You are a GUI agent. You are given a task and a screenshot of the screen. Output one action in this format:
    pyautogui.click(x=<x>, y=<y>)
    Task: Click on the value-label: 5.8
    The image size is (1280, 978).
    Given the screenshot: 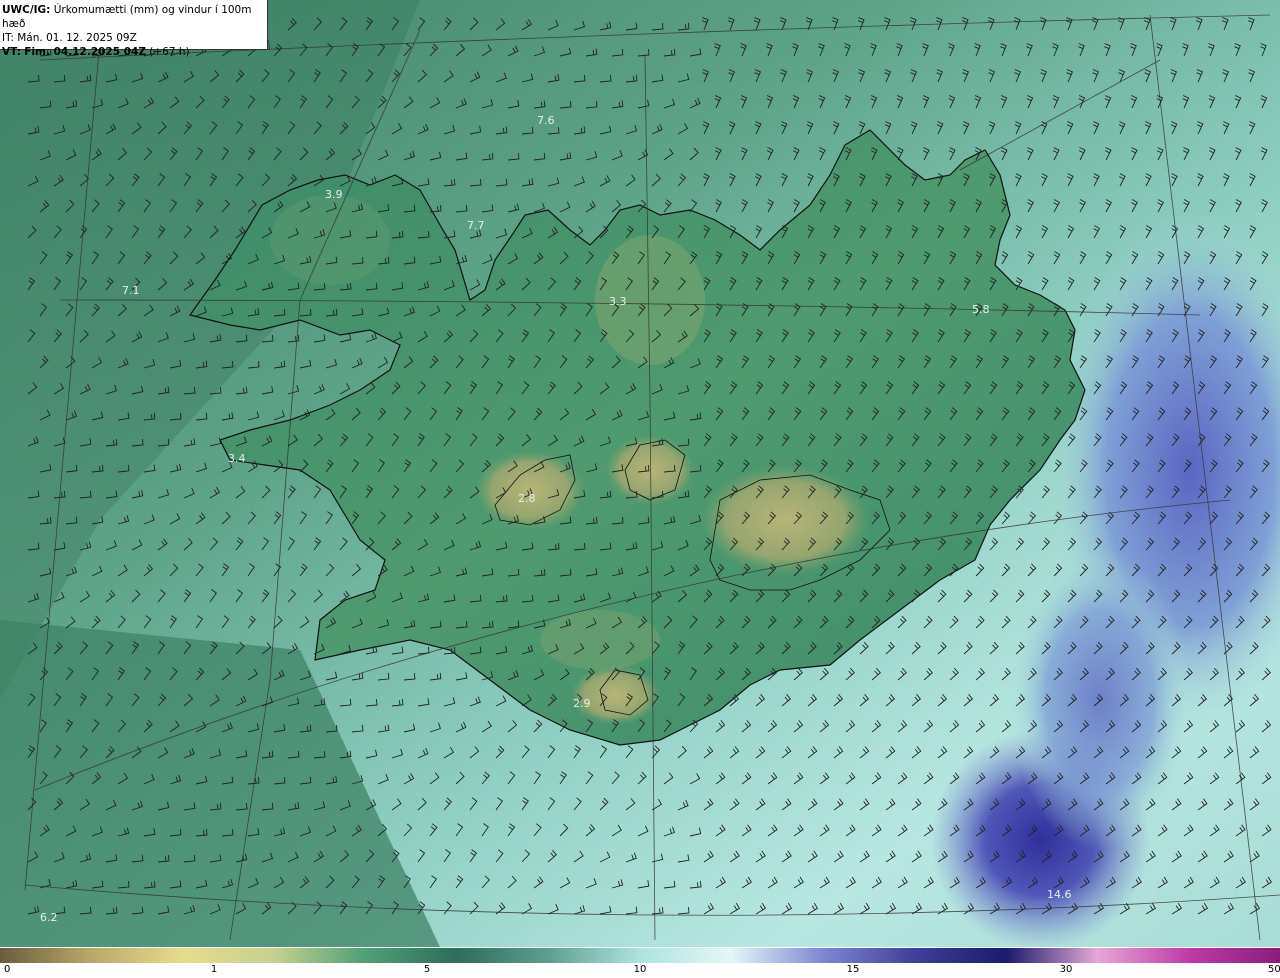 What is the action you would take?
    pyautogui.click(x=981, y=309)
    